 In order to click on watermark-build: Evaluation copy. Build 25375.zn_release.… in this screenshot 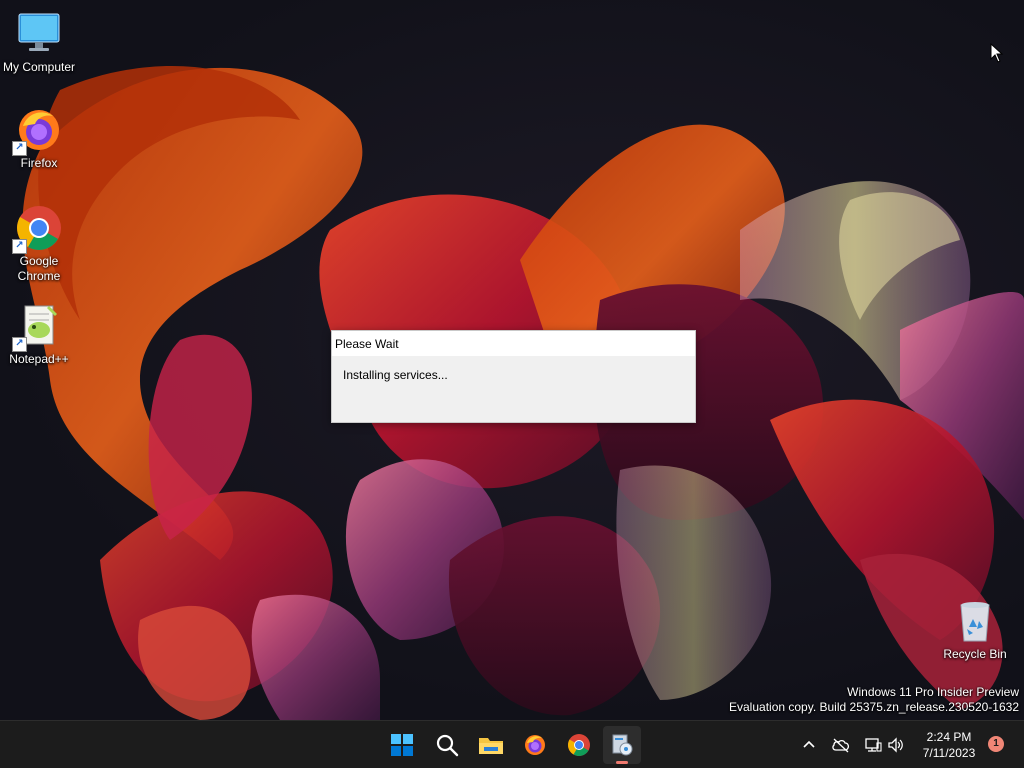, I will do `click(874, 707)`.